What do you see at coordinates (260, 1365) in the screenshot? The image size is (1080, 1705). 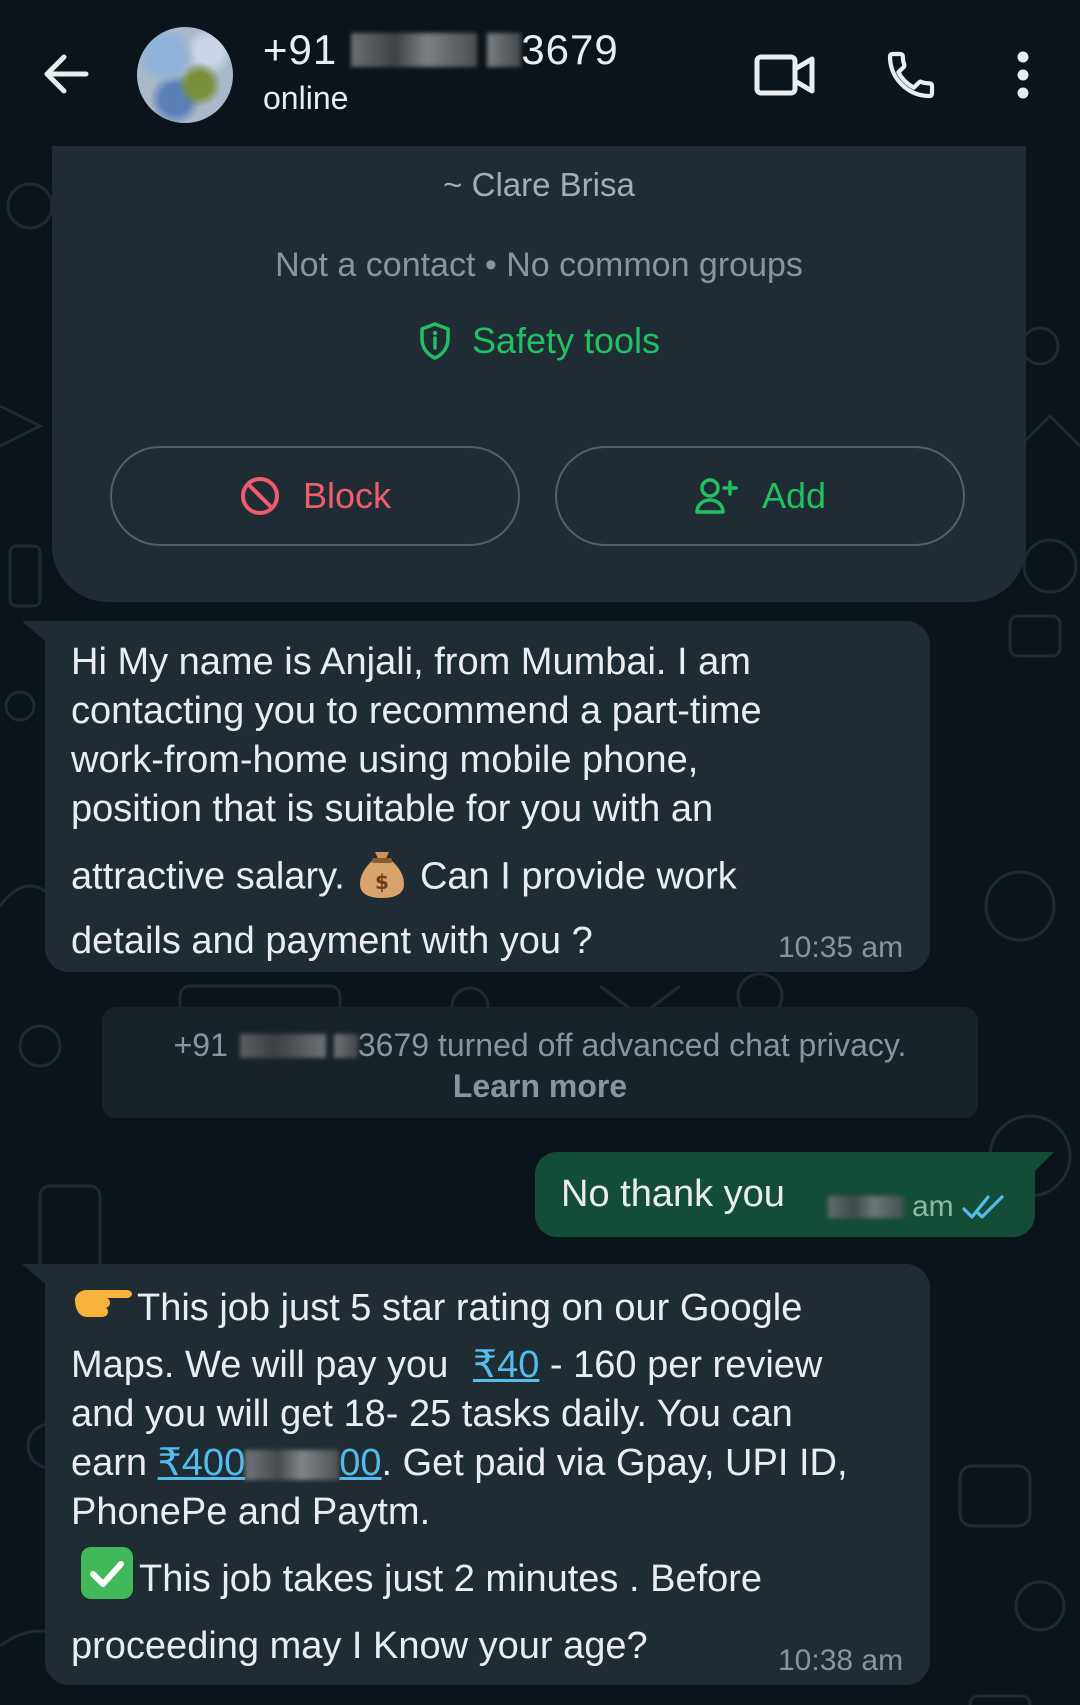 I see `message-text: Maps. We will pay you` at bounding box center [260, 1365].